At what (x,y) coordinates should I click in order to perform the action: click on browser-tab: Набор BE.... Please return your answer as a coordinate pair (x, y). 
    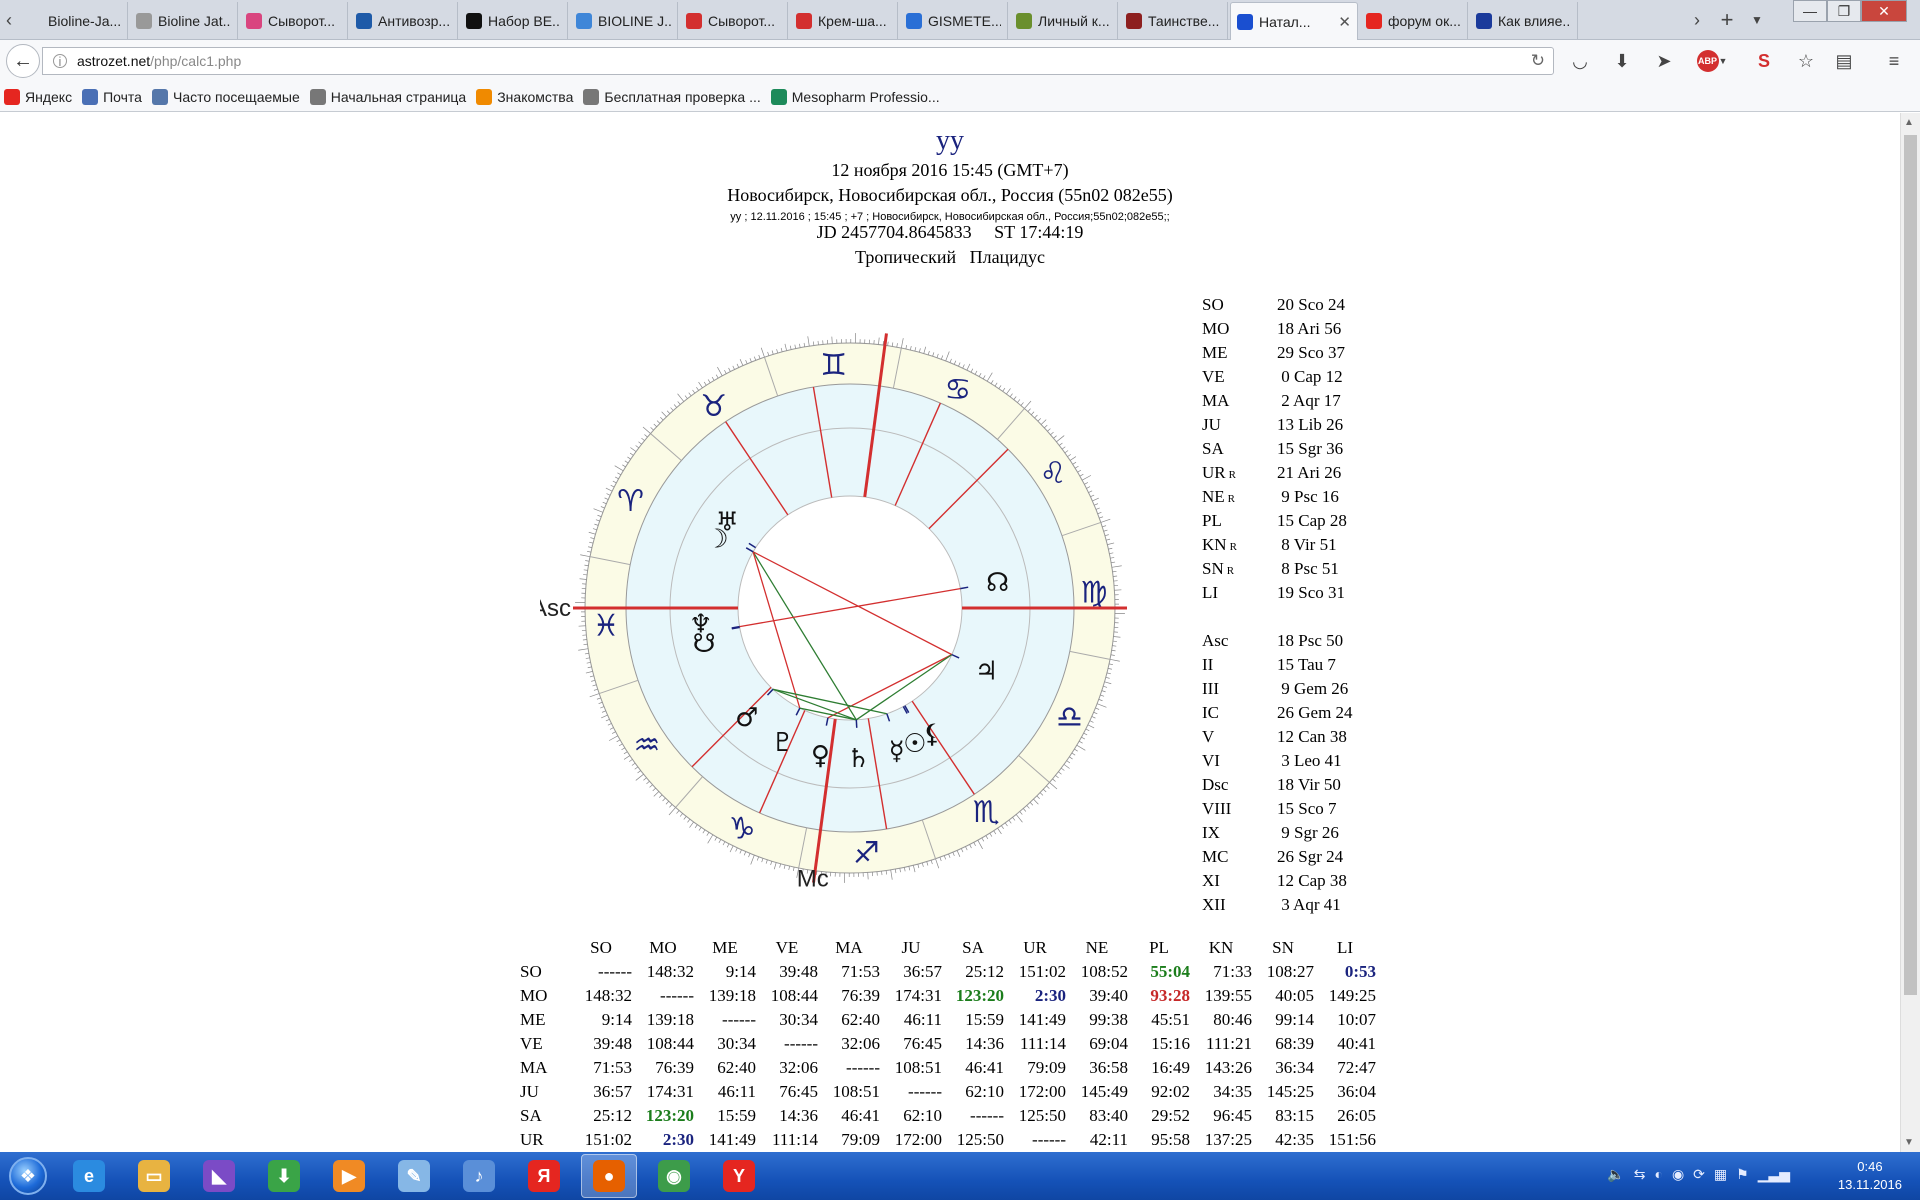
    Looking at the image, I should click on (514, 21).